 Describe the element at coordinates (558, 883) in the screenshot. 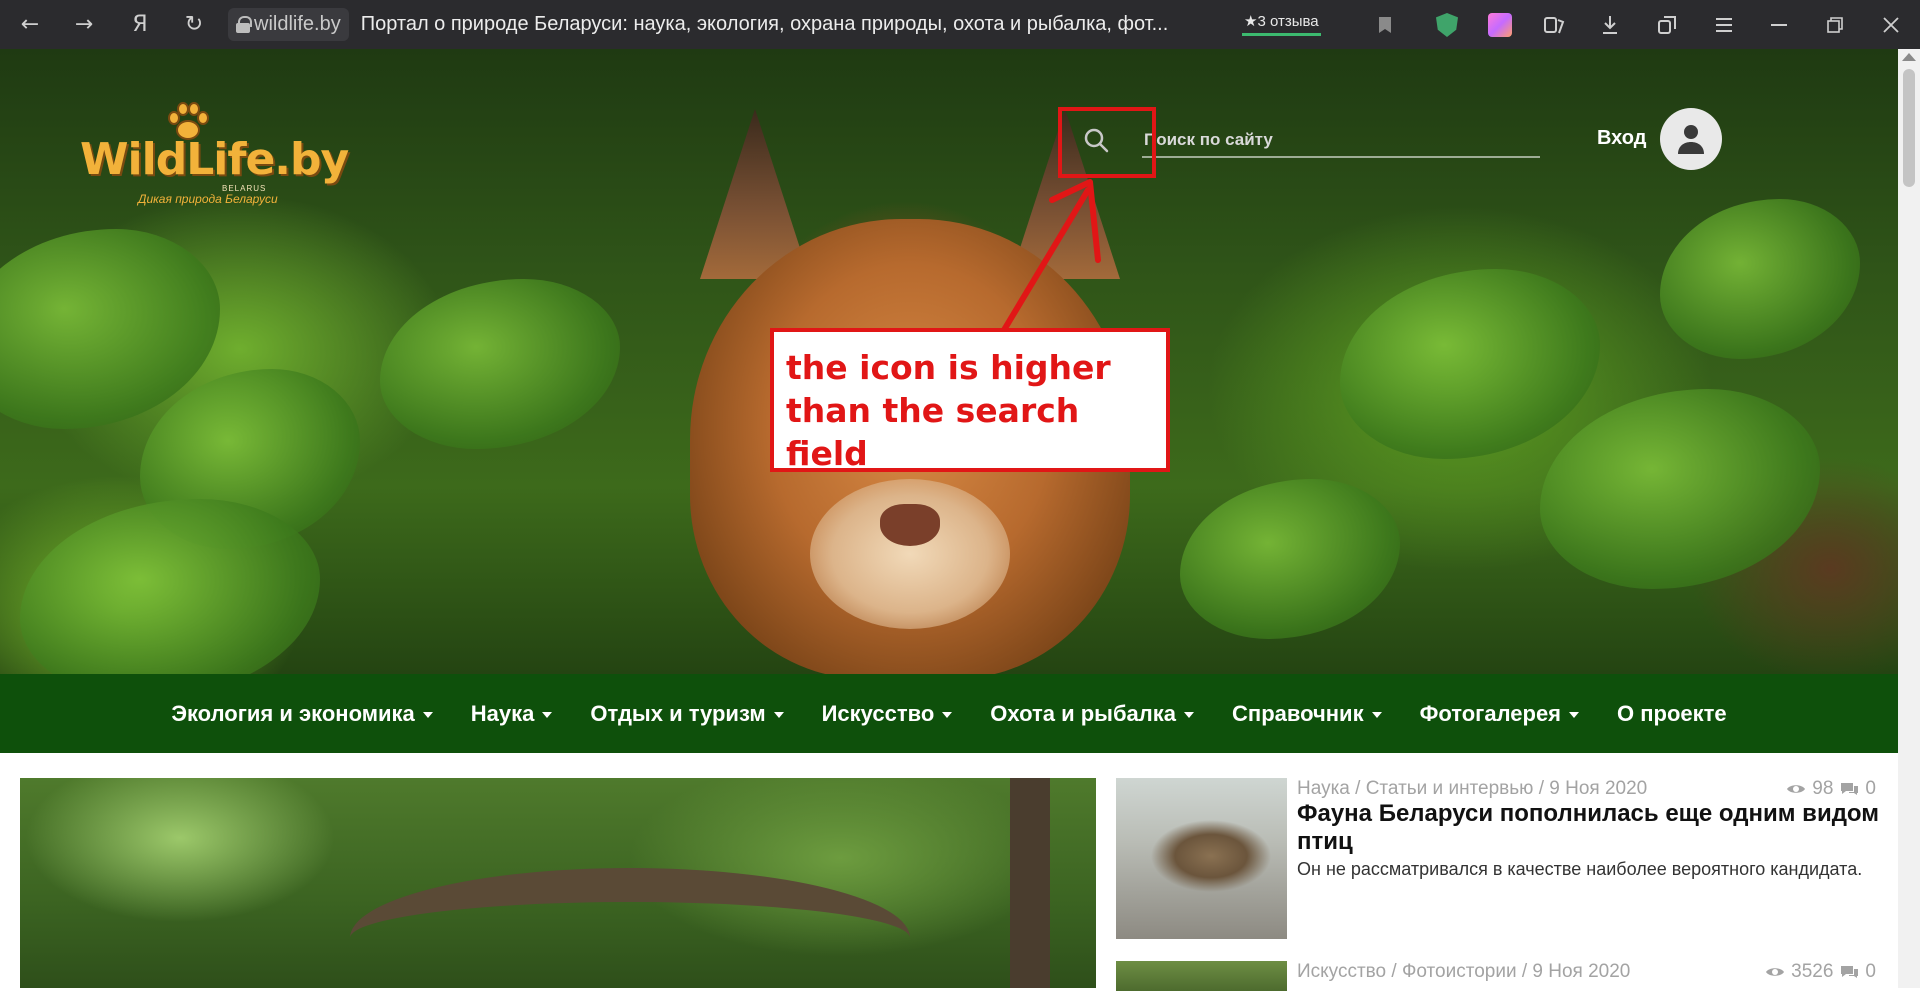

I see `featured-article-image` at that location.